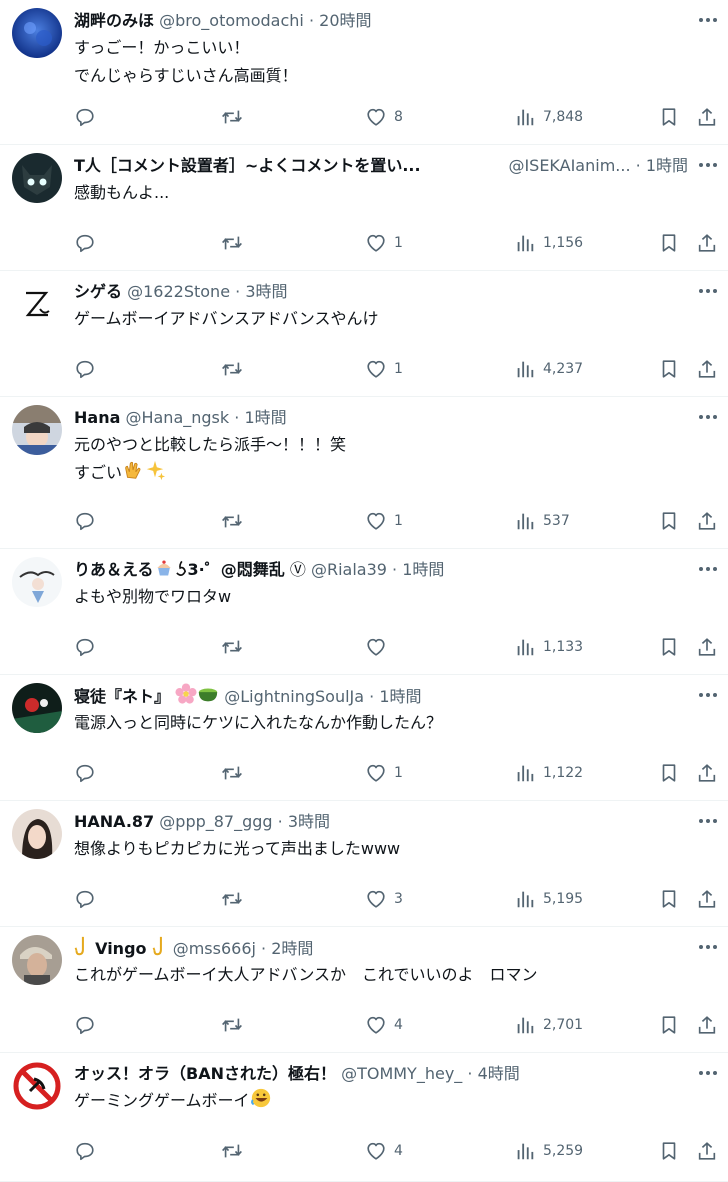 This screenshot has width=728, height=1182. What do you see at coordinates (236, 569) in the screenshot?
I see `display-name-suffix: 3·゜@悶舞乱` at bounding box center [236, 569].